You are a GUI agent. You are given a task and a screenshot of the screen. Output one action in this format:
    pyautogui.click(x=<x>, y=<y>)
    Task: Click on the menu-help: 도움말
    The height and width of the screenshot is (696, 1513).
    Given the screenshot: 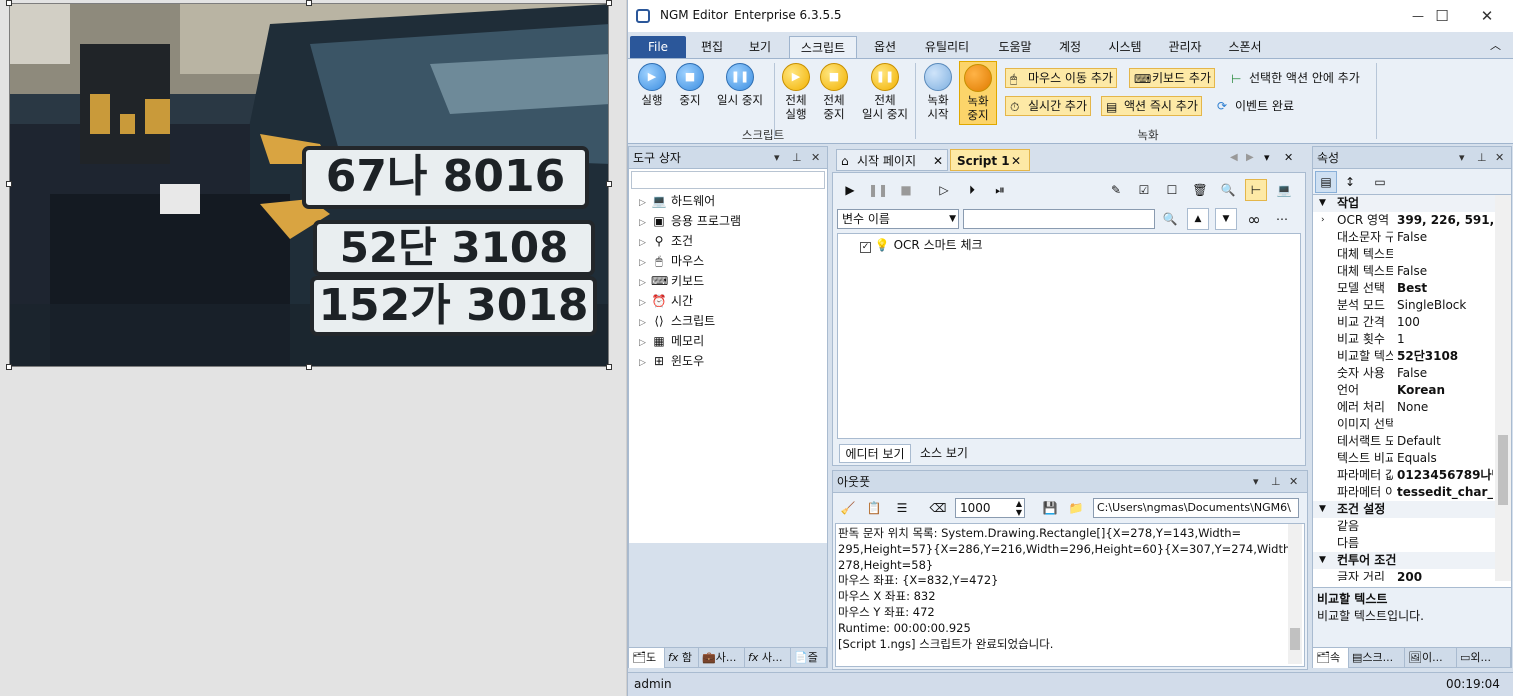 What is the action you would take?
    pyautogui.click(x=1015, y=47)
    